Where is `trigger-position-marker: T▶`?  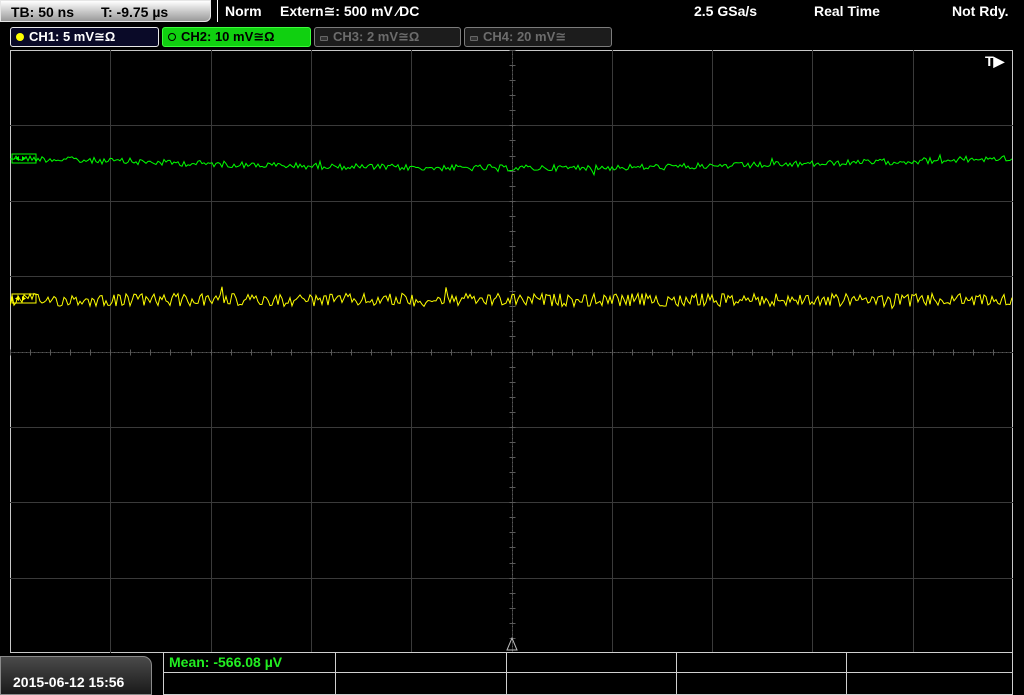
trigger-position-marker: T▶ is located at coordinates (995, 61).